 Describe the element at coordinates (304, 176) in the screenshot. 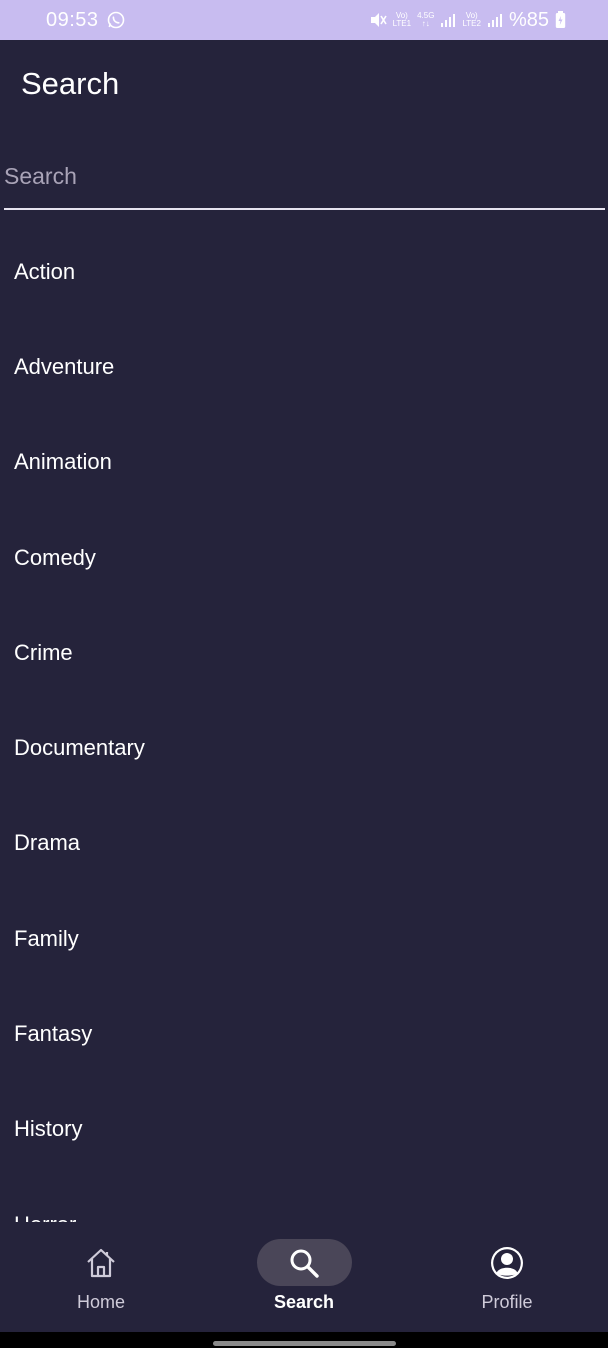

I see `search-input` at that location.